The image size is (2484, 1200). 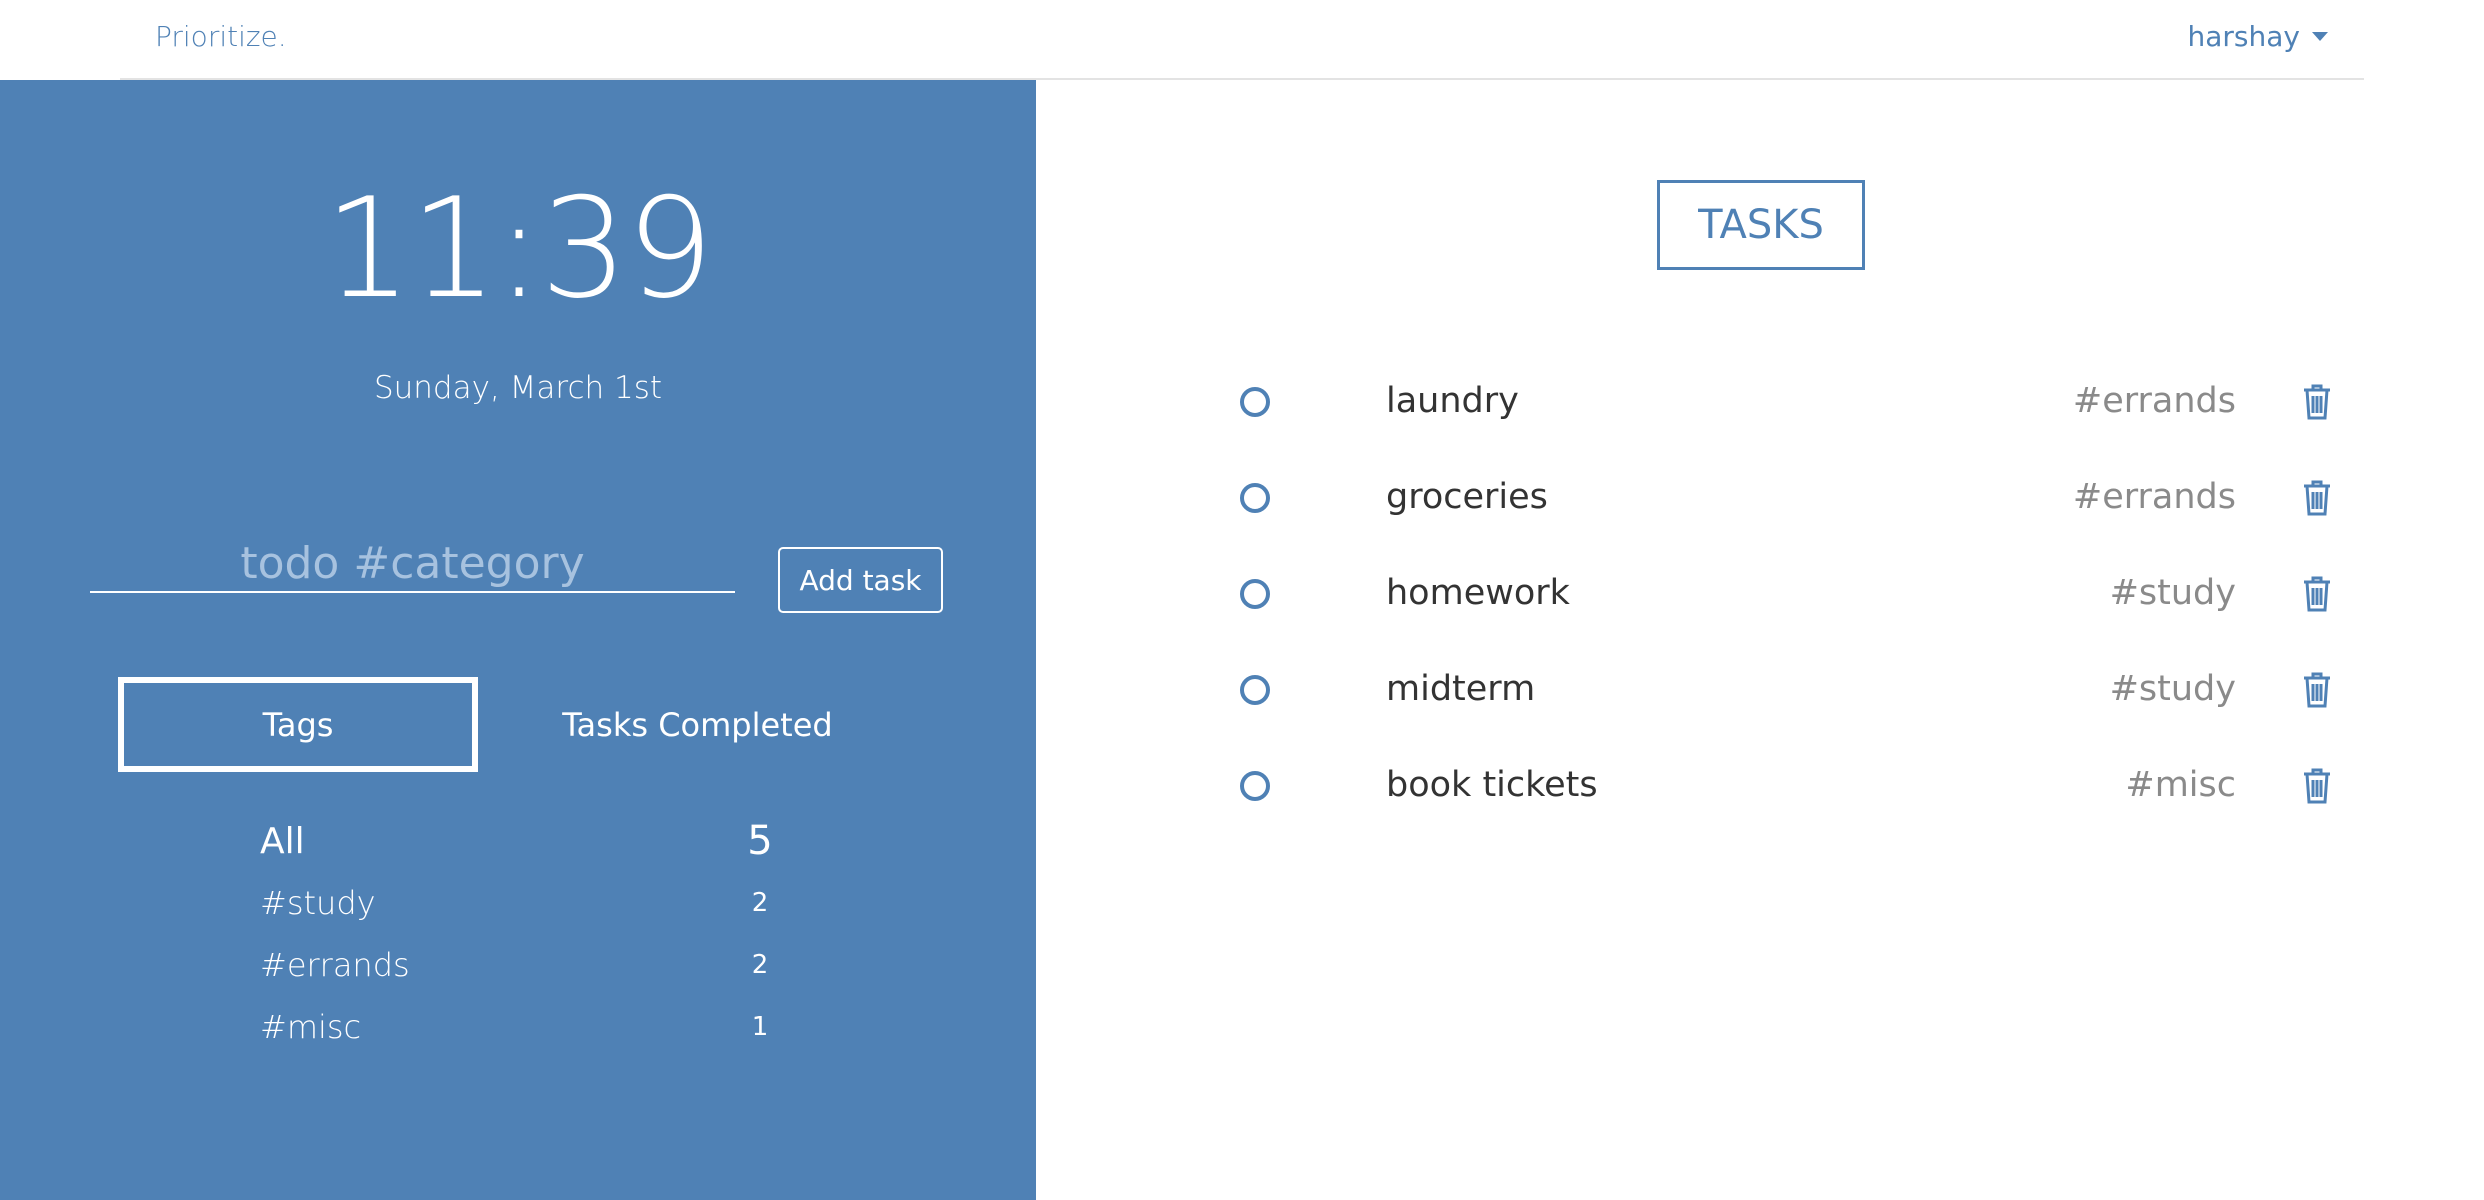 I want to click on task-row: midterm #study, so click(x=1784, y=706).